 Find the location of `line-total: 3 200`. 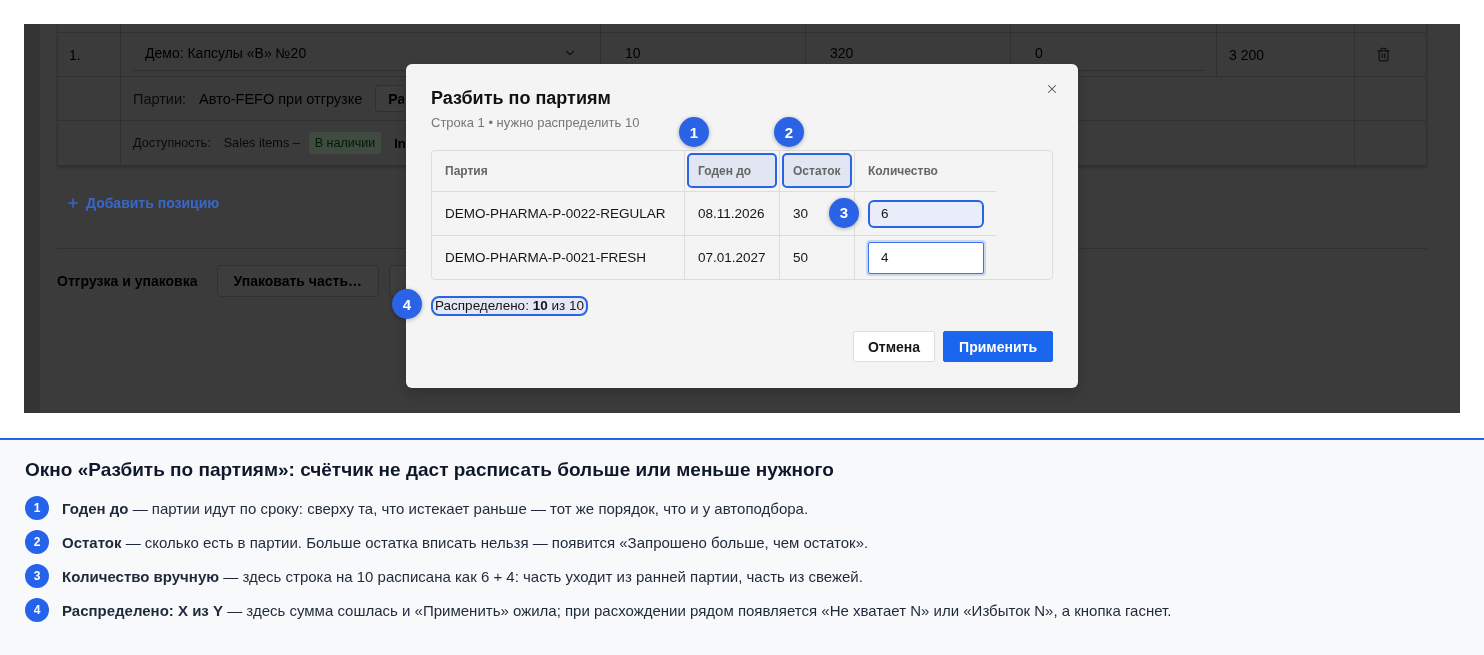

line-total: 3 200 is located at coordinates (1247, 54).